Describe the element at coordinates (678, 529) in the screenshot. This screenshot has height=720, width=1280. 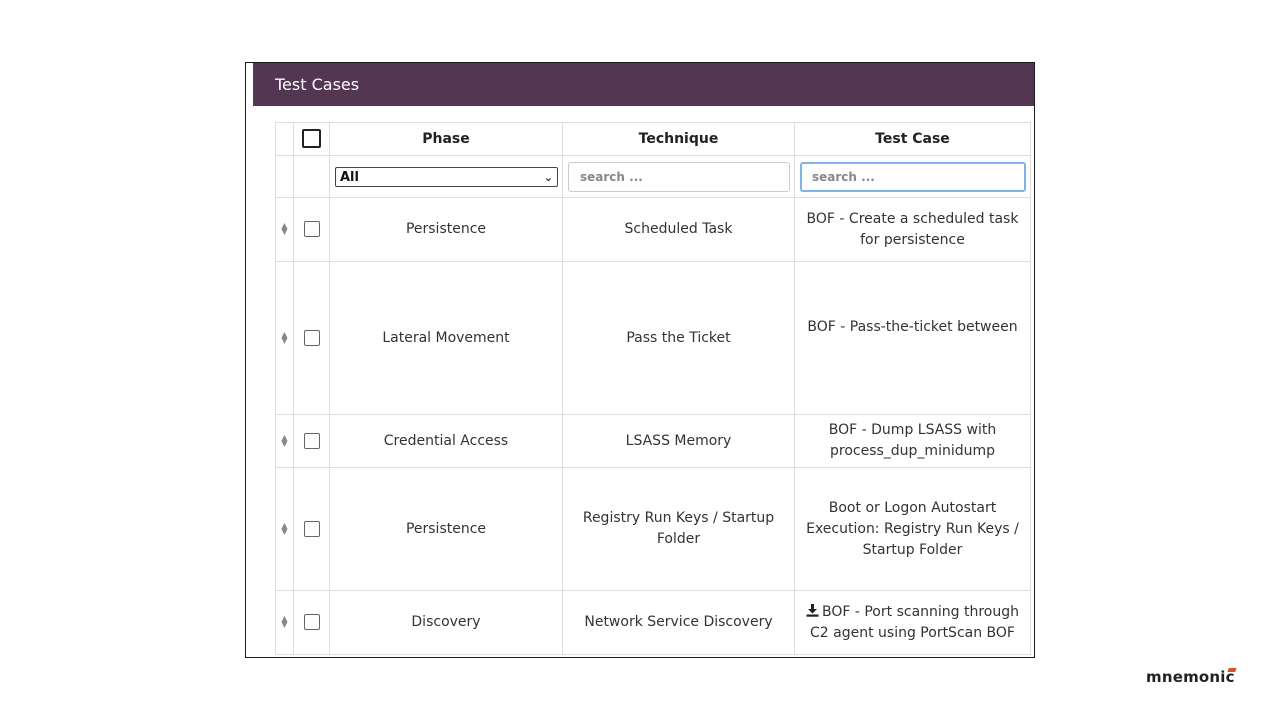
I see `row-technique: Registry Run Keys / Startup Folder` at that location.